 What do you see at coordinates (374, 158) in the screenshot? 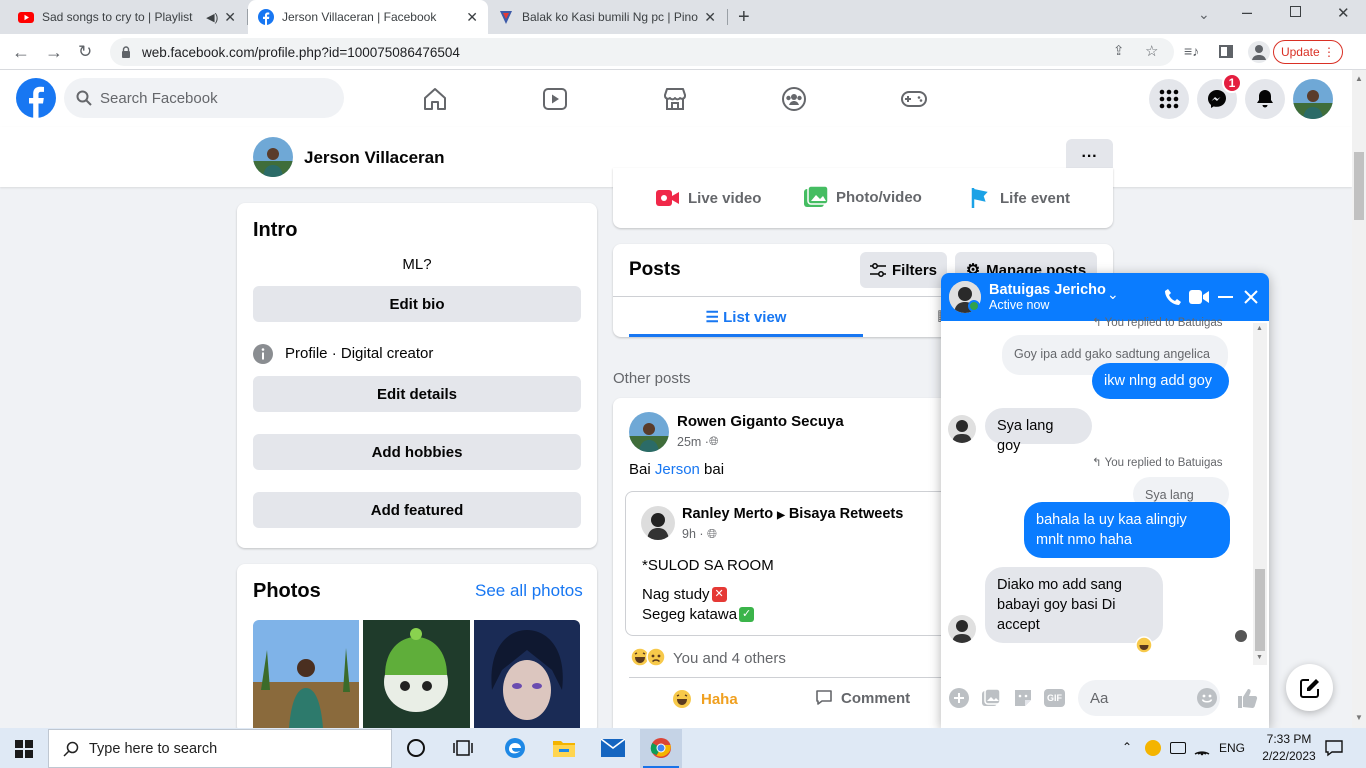
I see `profile-name: Jerson Villaceran` at bounding box center [374, 158].